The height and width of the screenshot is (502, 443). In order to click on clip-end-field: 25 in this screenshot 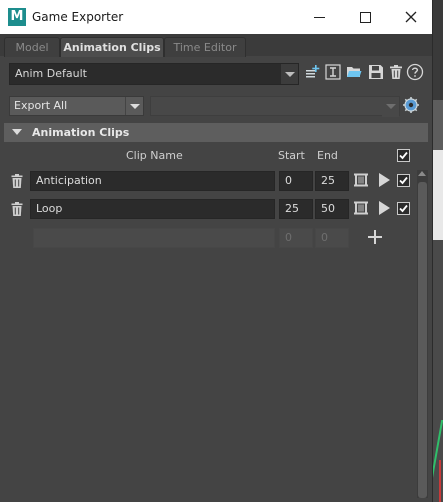, I will do `click(332, 181)`.